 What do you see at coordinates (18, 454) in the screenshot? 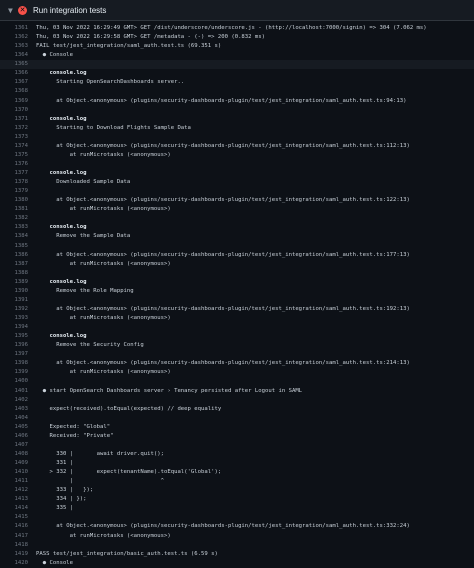
I see `line-number: 1408` at bounding box center [18, 454].